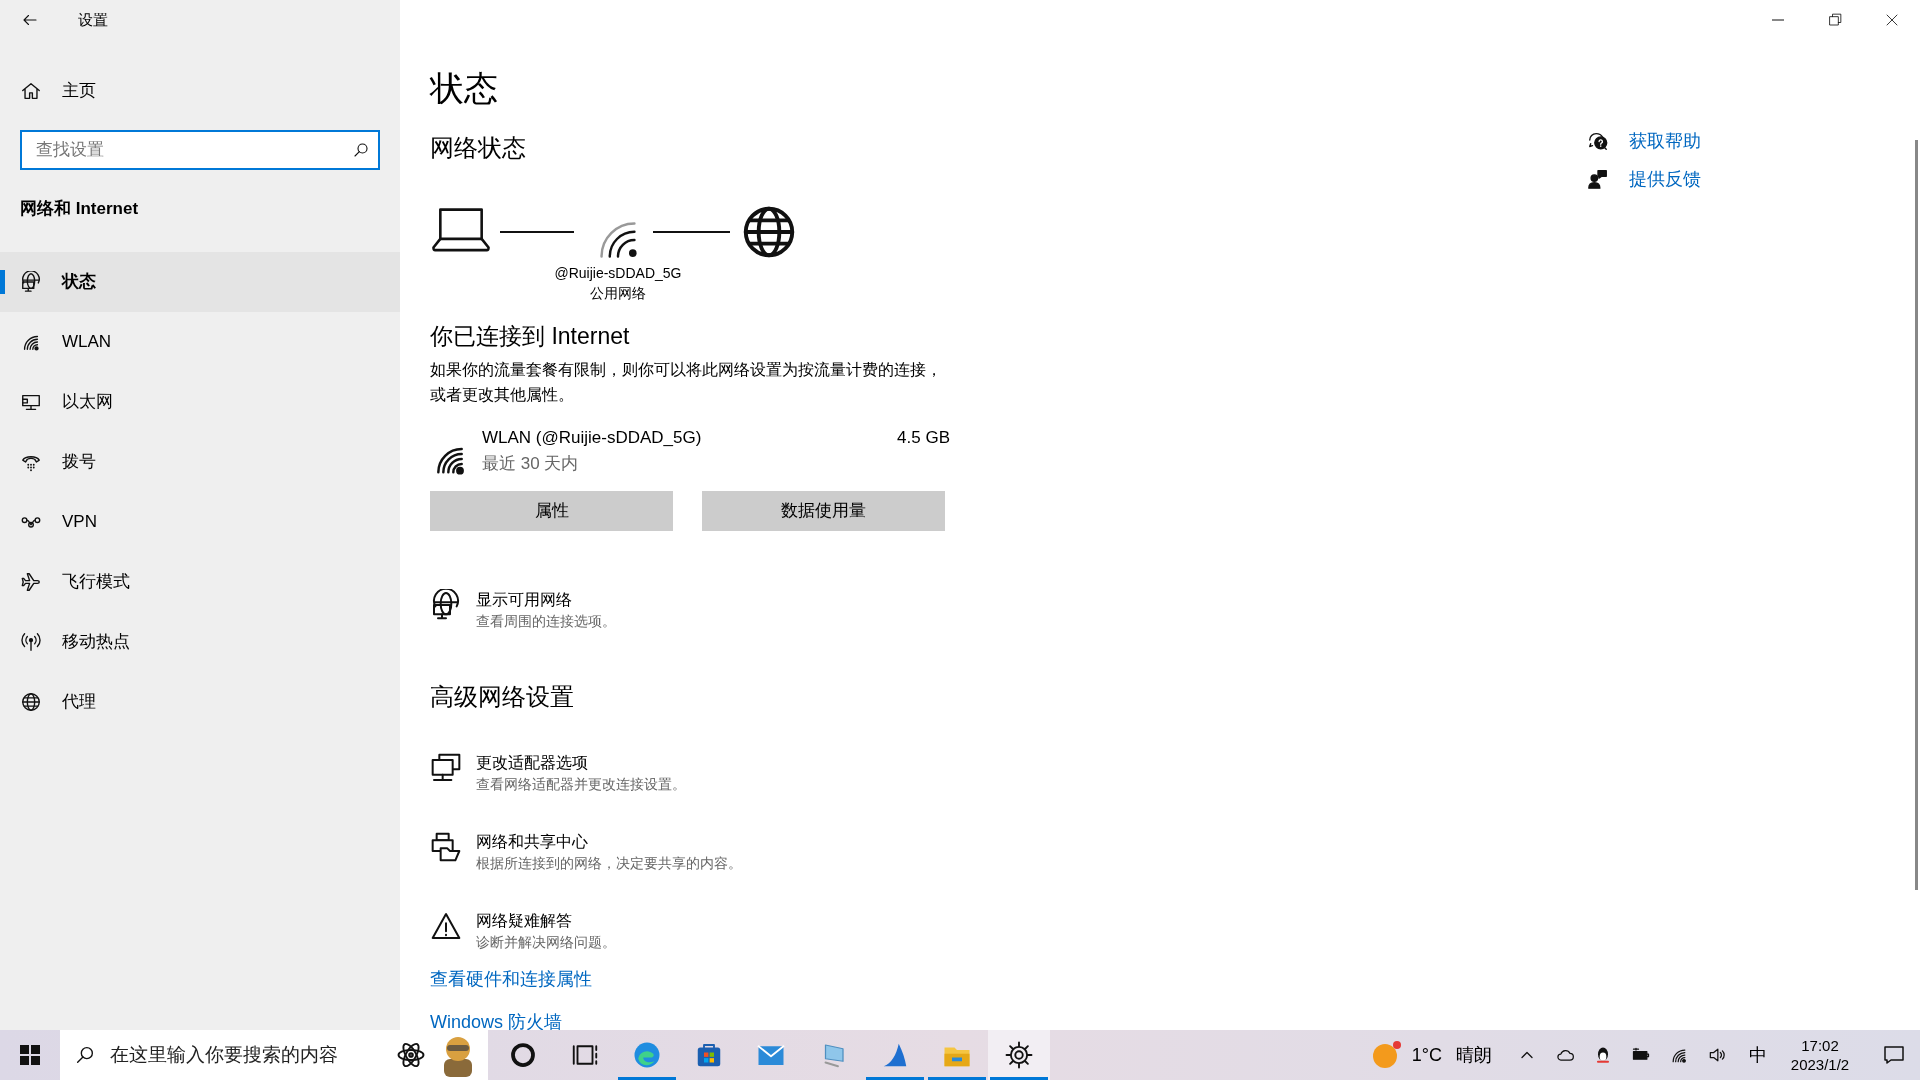  Describe the element at coordinates (618, 293) in the screenshot. I see `network-type: 公用网络` at that location.